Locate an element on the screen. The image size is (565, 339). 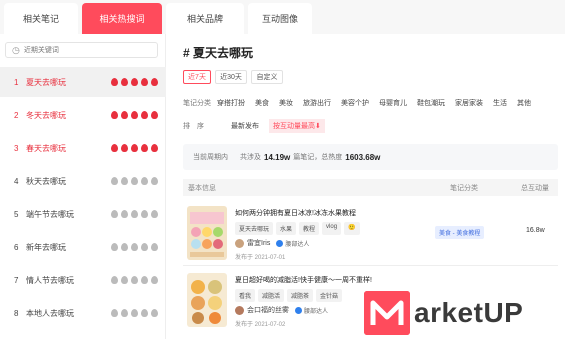
sort-filter: 排 序 最新发布 按互动量最高⬇ is located at coordinates (259, 126).